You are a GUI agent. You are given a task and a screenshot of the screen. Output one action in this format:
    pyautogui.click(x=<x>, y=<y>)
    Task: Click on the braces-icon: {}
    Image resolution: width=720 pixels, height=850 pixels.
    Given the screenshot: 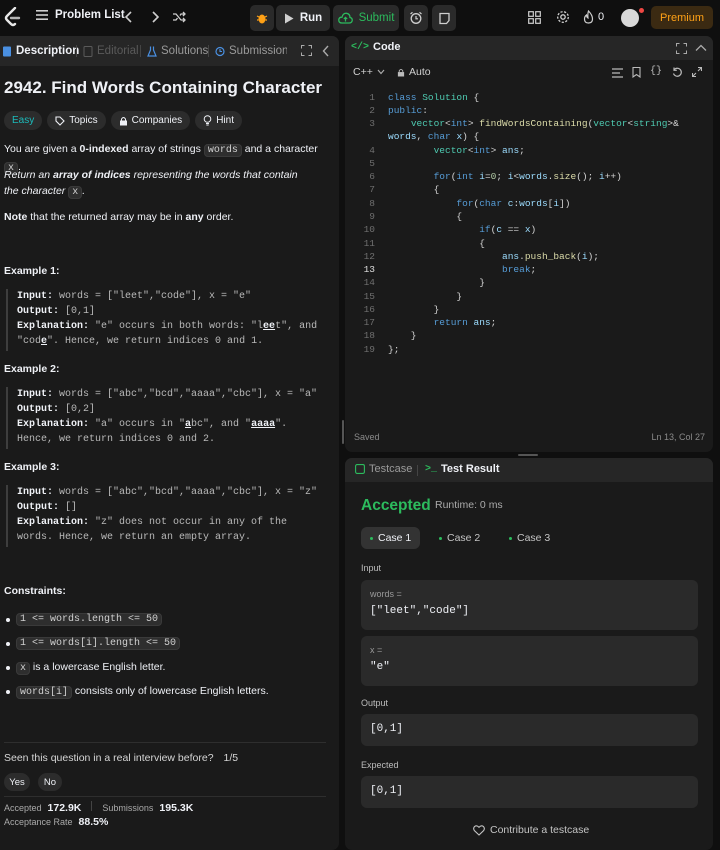 What is the action you would take?
    pyautogui.click(x=656, y=71)
    